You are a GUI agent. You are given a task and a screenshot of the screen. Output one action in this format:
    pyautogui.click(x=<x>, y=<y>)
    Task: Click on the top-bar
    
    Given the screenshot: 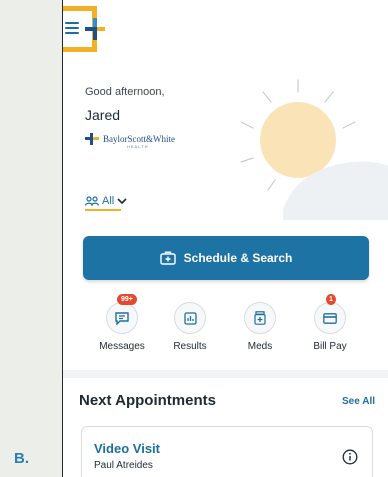 What is the action you would take?
    pyautogui.click(x=225, y=30)
    